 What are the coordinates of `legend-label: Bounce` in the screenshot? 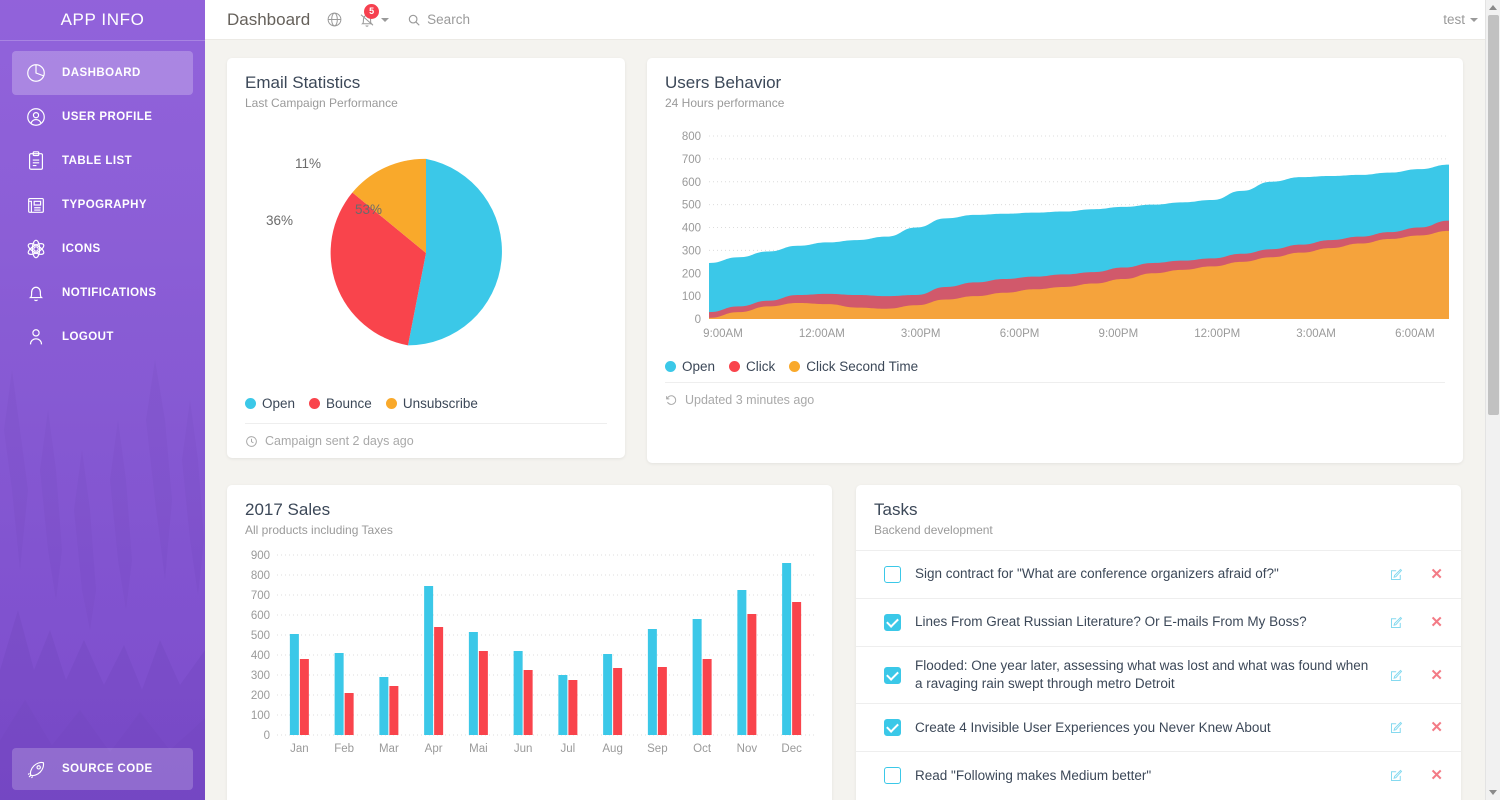 It's located at (349, 403).